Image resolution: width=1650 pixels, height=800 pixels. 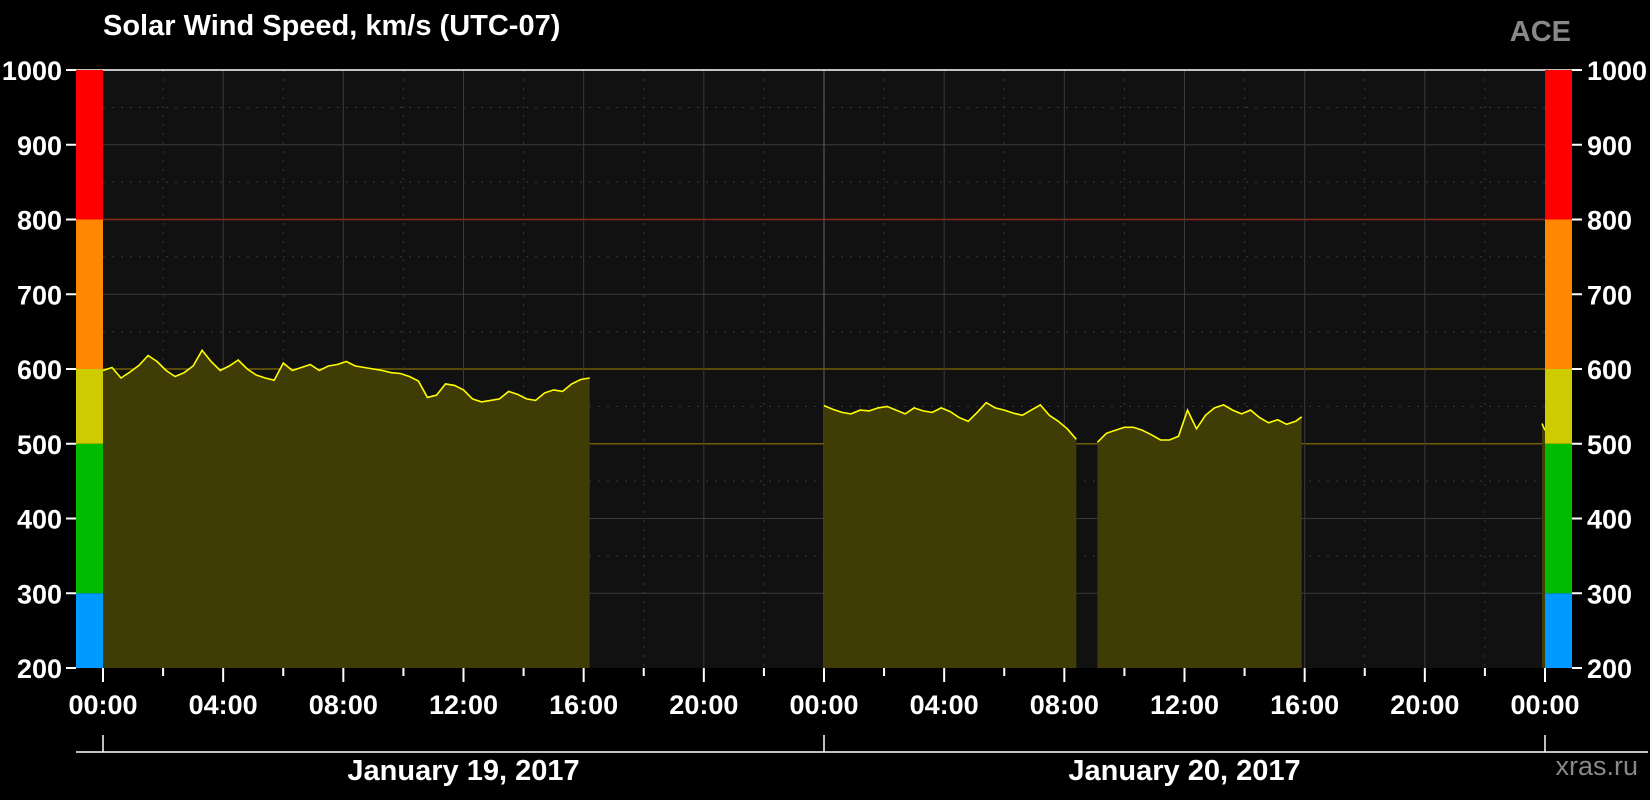 I want to click on y-tick-label-right: 900, so click(x=1609, y=146).